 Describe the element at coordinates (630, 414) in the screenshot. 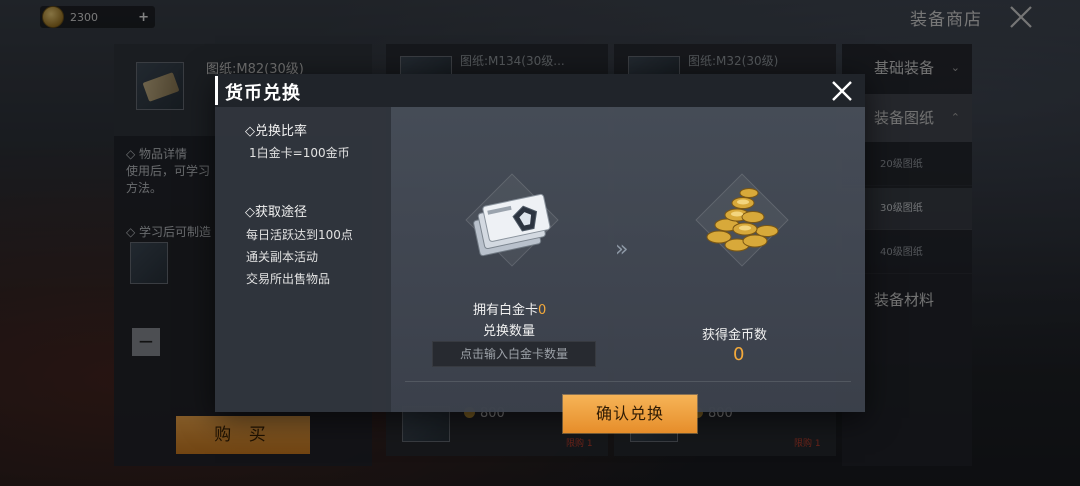

I see `confirm-exchange-button: 确认兑换` at that location.